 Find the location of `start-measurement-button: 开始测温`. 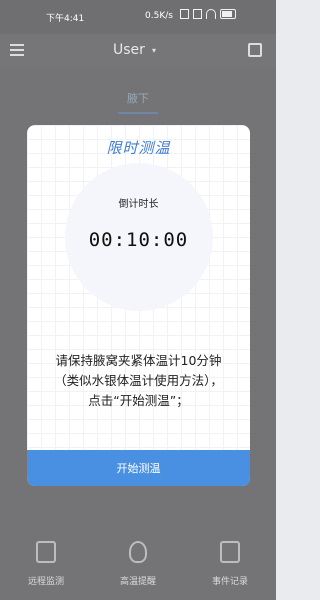

start-measurement-button: 开始测温 is located at coordinates (138, 468).